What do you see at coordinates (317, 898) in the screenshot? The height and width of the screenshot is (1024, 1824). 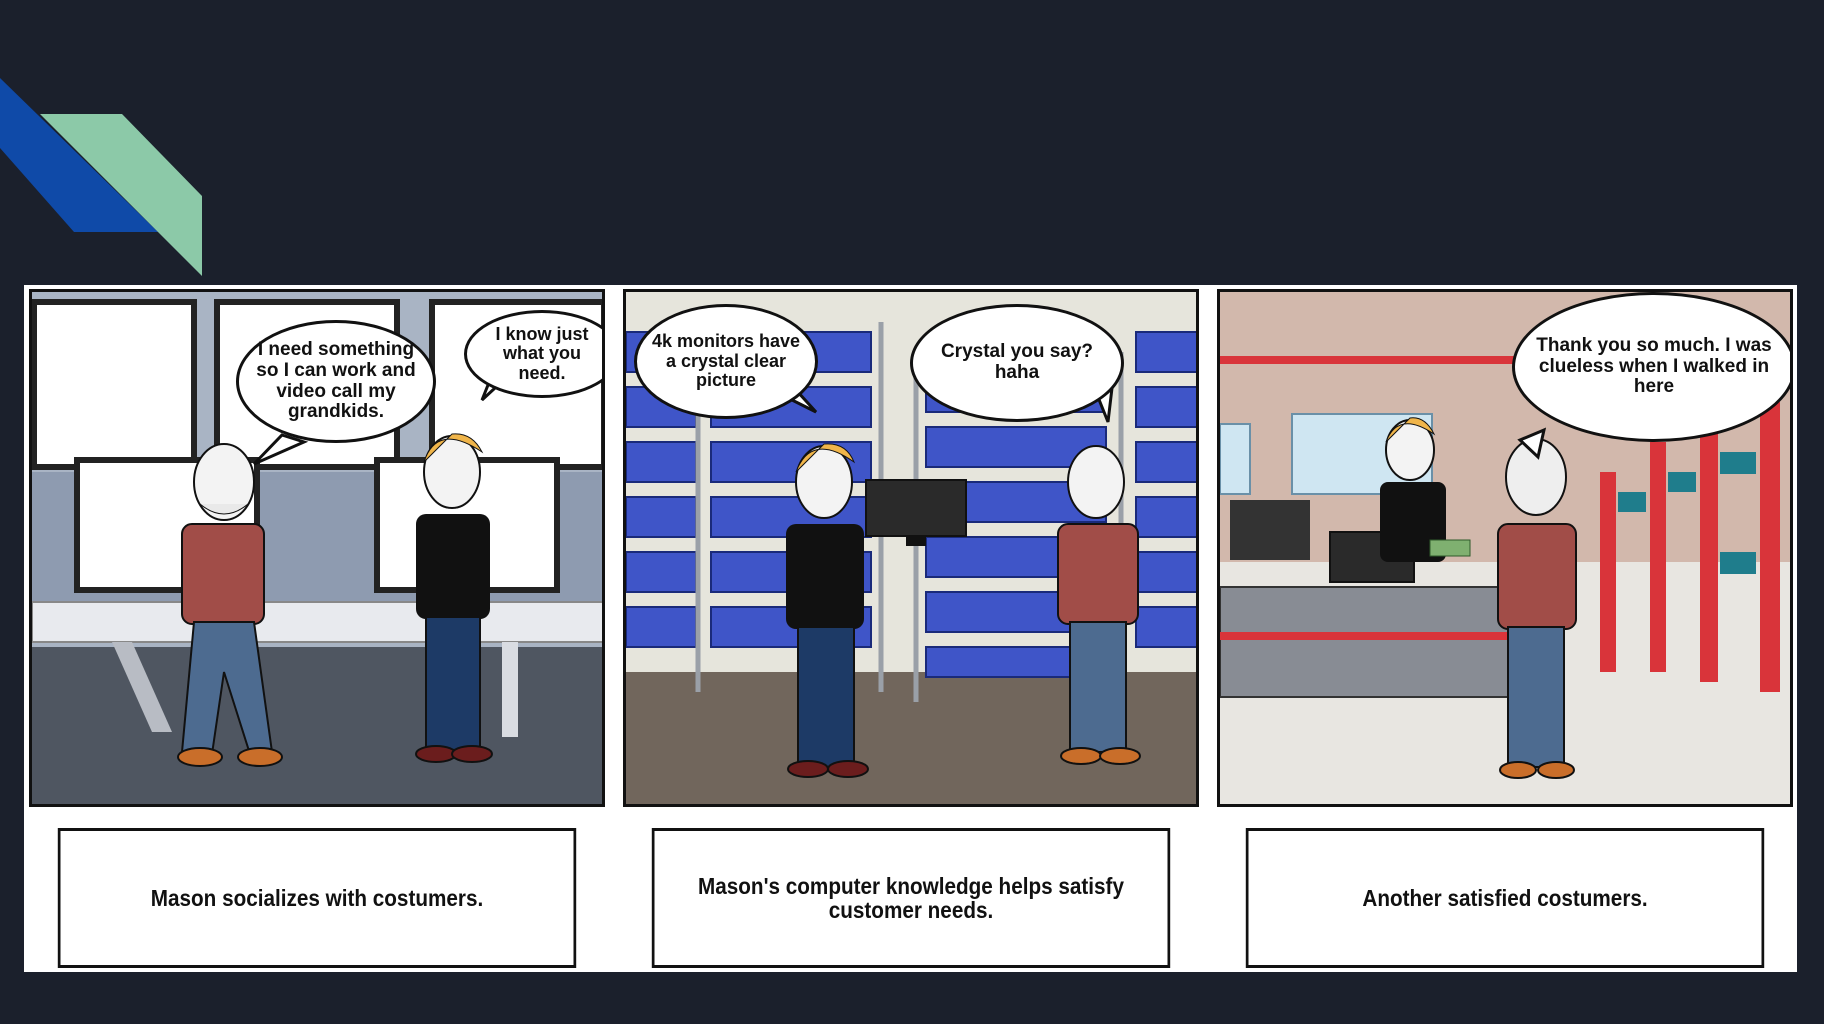 I see `caption-panel-1: Mason socializes with costumers.` at bounding box center [317, 898].